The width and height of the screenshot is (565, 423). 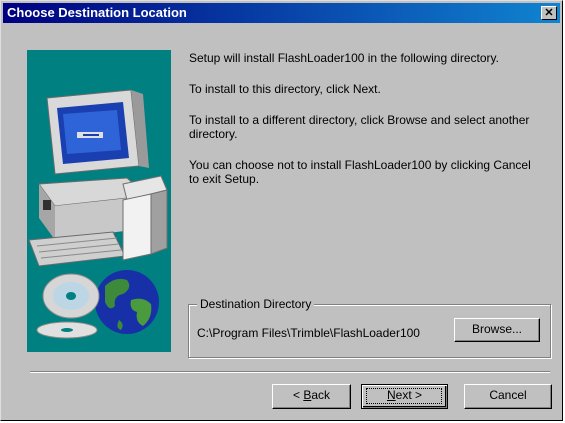 I want to click on back-button-arrow: <, so click(x=298, y=395).